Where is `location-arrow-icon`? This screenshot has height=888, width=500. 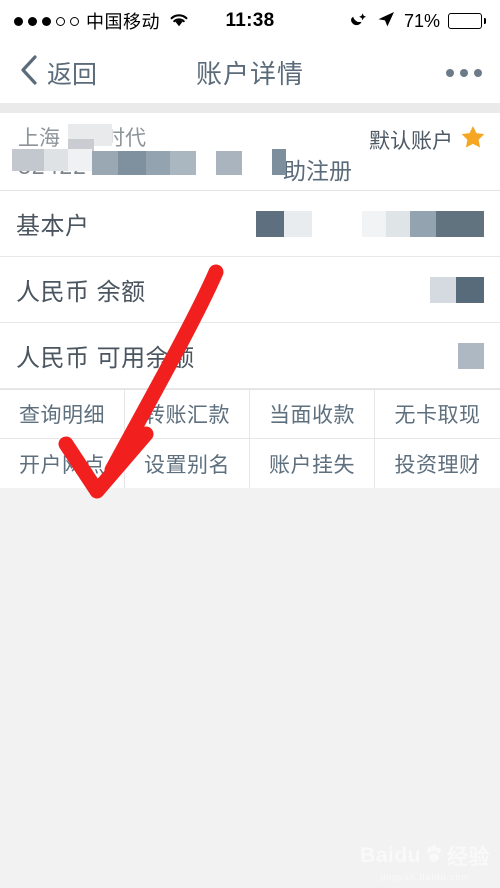
location-arrow-icon is located at coordinates (386, 21).